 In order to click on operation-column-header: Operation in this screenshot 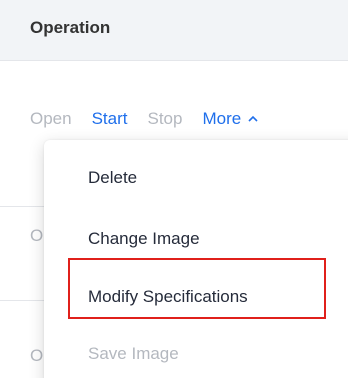, I will do `click(70, 27)`.